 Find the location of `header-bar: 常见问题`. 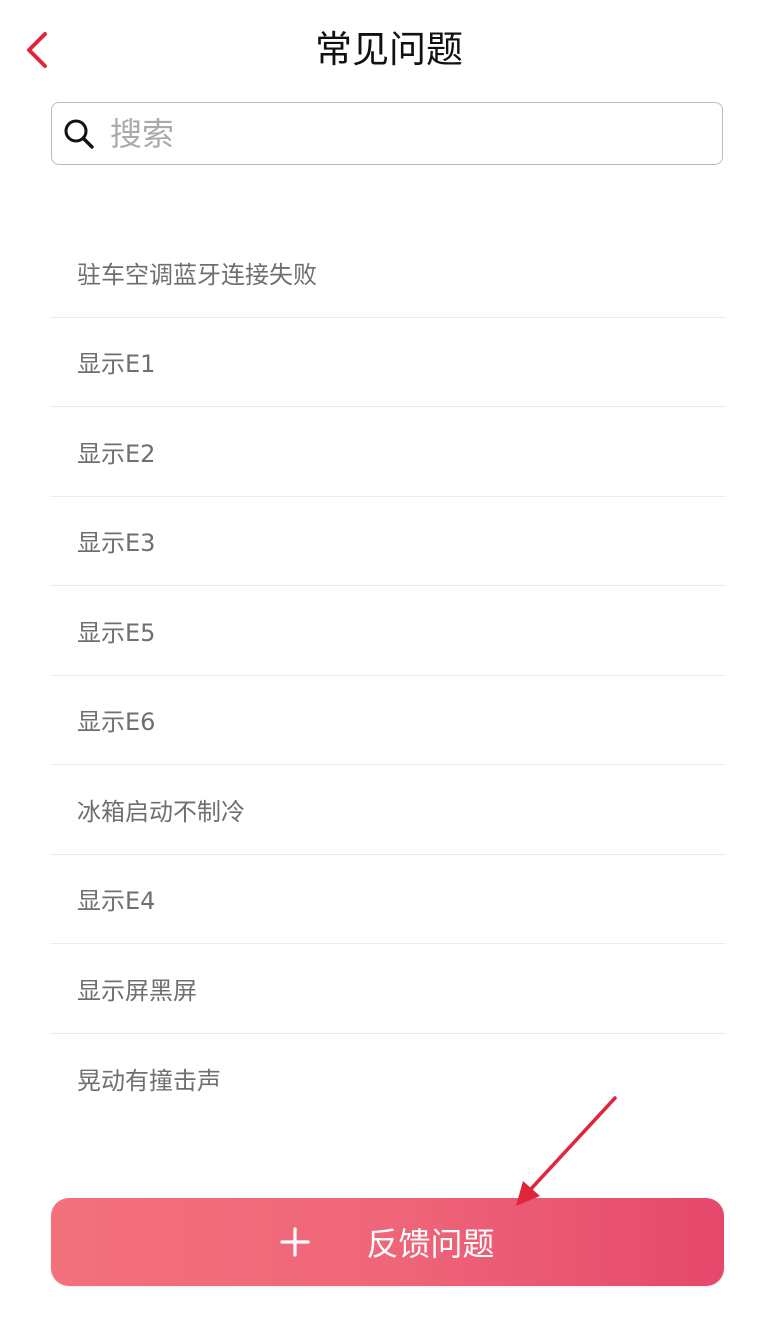

header-bar: 常见问题 is located at coordinates (389, 50).